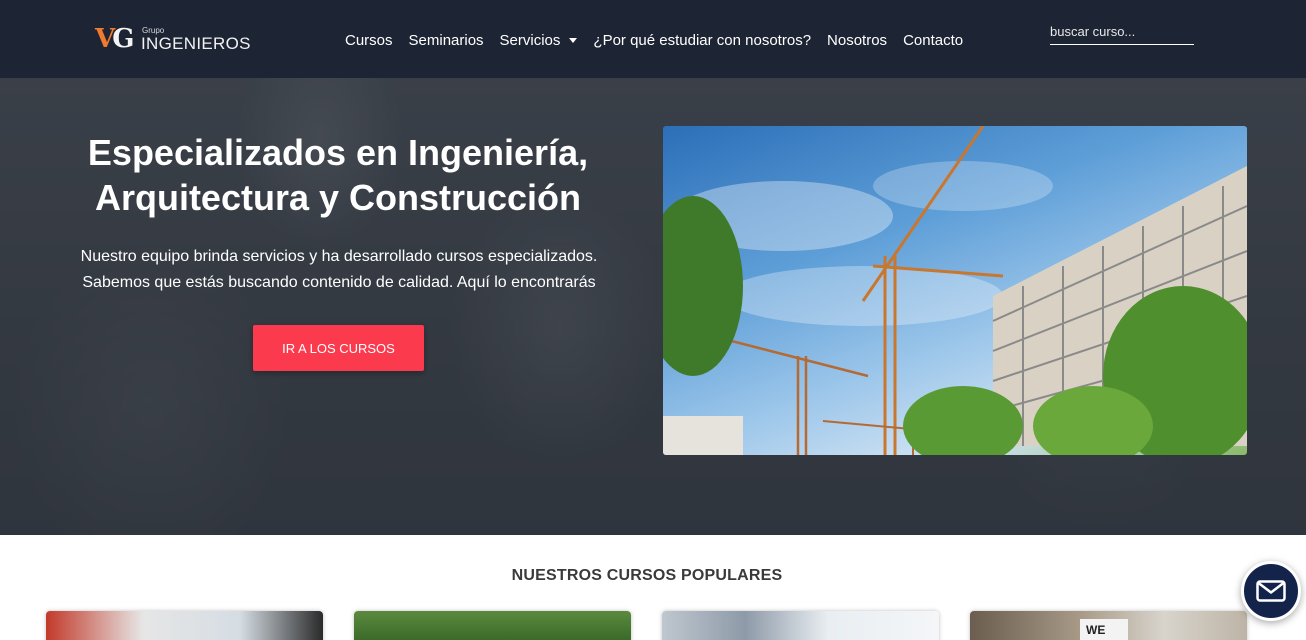 Image resolution: width=1306 pixels, height=640 pixels. I want to click on nav-link-seminarios: Seminarios, so click(446, 40).